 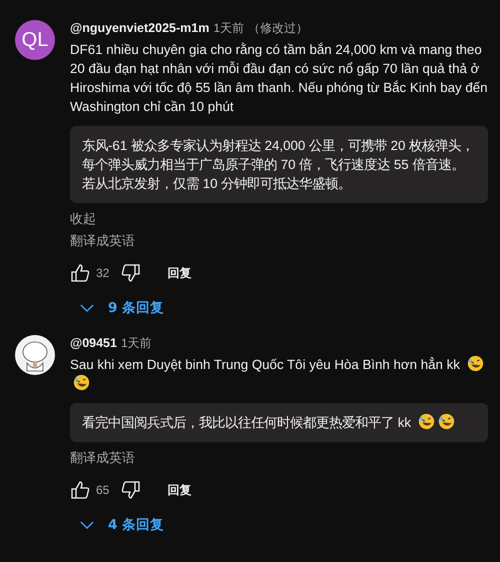 What do you see at coordinates (103, 490) in the screenshot?
I see `like-count: 65` at bounding box center [103, 490].